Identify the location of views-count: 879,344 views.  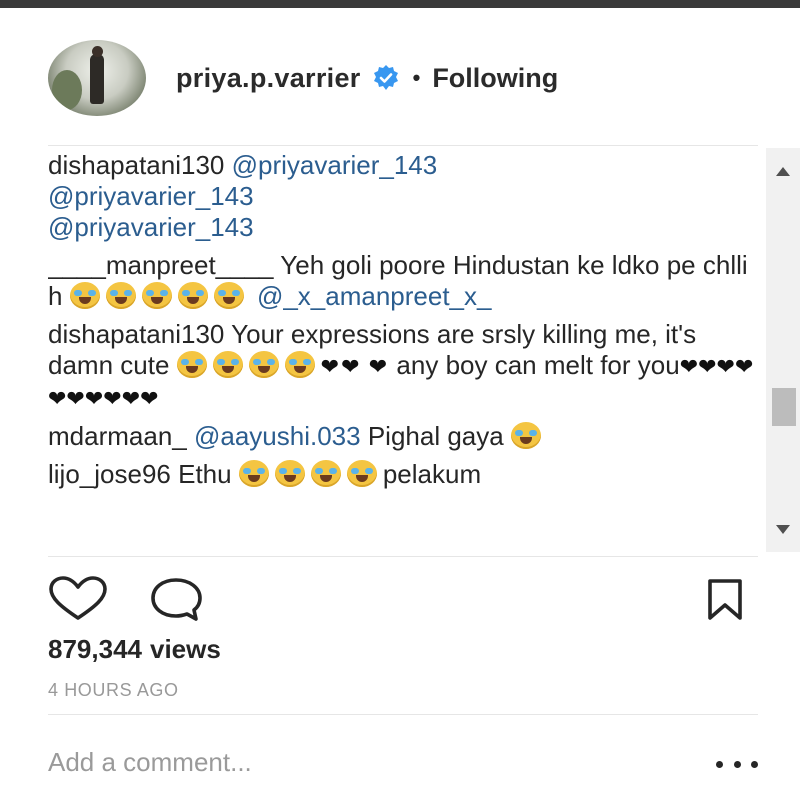
(134, 649).